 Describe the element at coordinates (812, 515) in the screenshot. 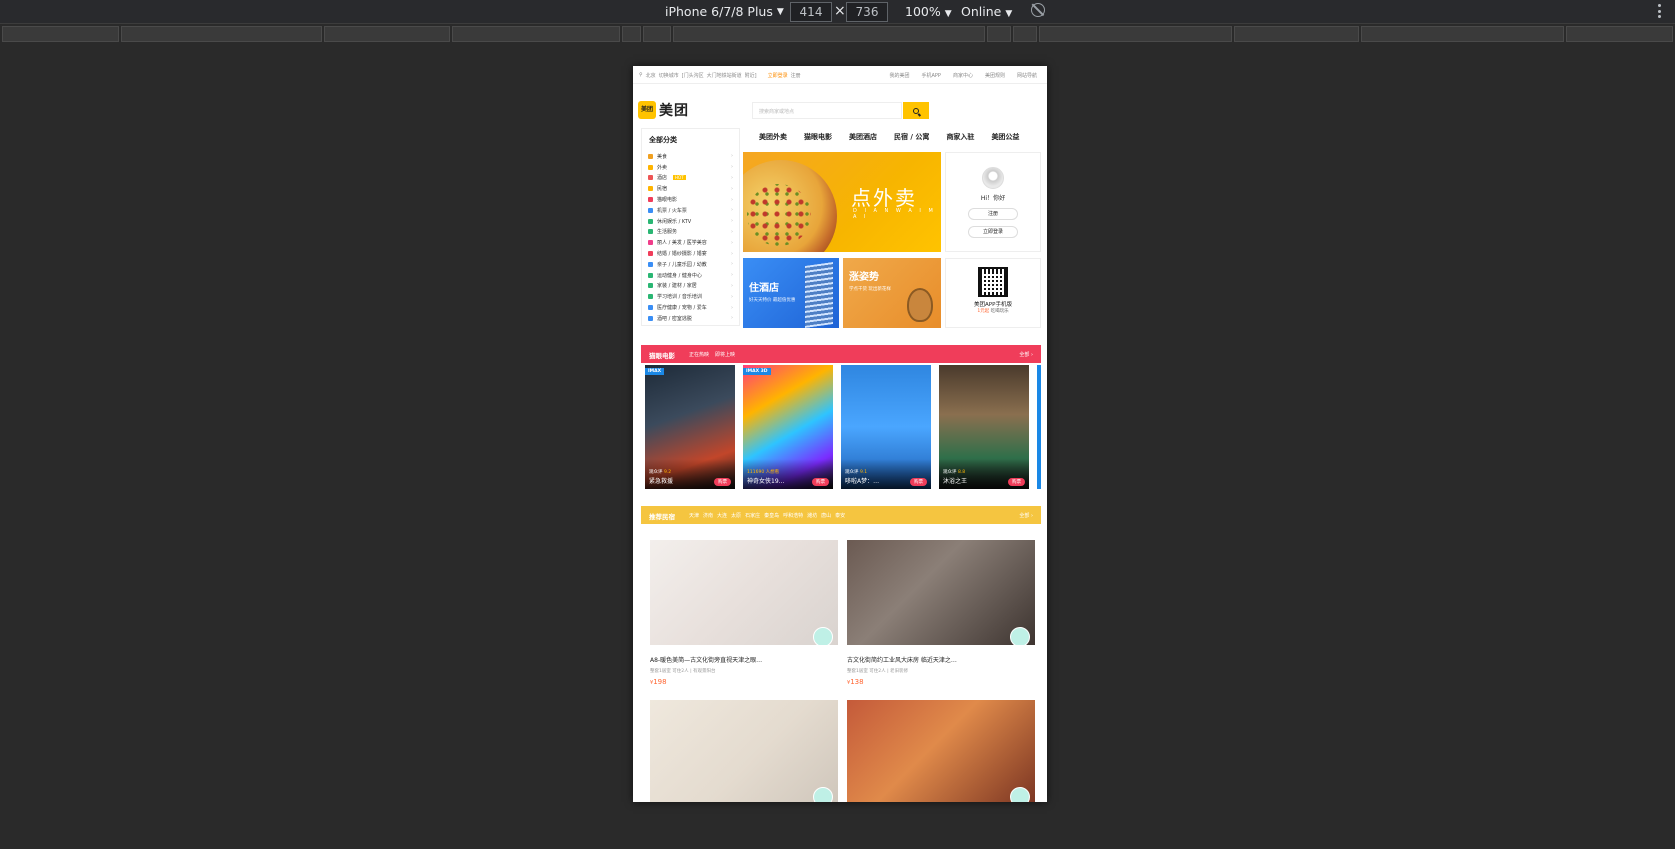

I see `homestay-city-tab: 潍坊` at that location.